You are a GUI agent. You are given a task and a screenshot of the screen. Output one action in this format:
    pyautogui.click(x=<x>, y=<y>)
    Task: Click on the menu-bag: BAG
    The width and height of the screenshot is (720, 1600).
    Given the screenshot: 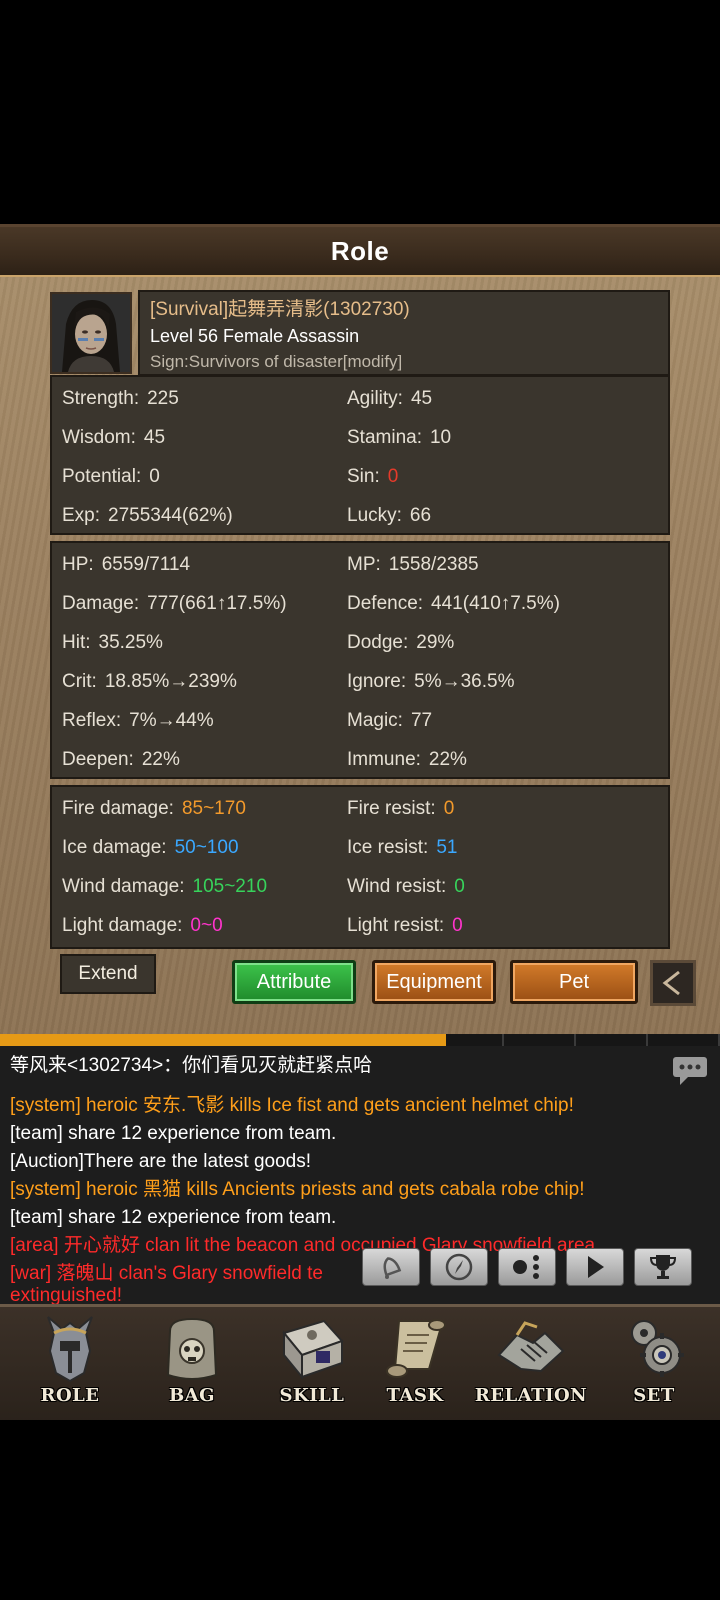 What is the action you would take?
    pyautogui.click(x=192, y=1365)
    